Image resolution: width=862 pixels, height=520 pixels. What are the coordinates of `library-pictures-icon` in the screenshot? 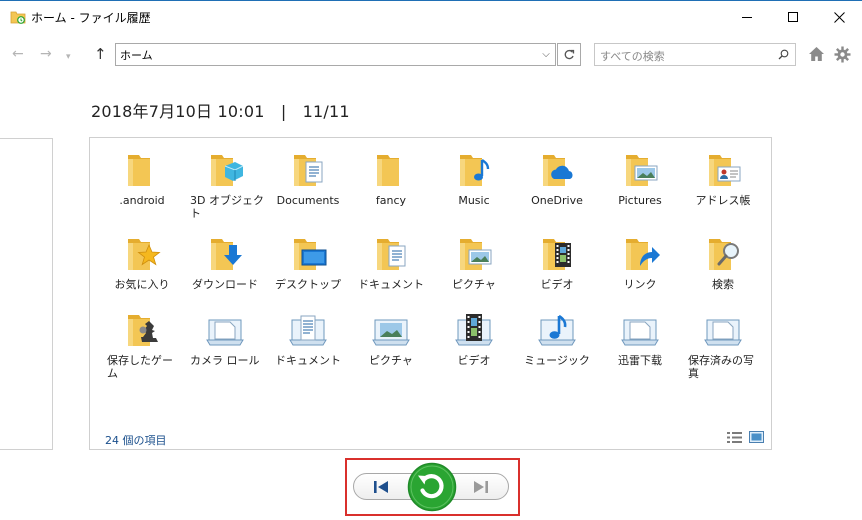 It's located at (391, 330).